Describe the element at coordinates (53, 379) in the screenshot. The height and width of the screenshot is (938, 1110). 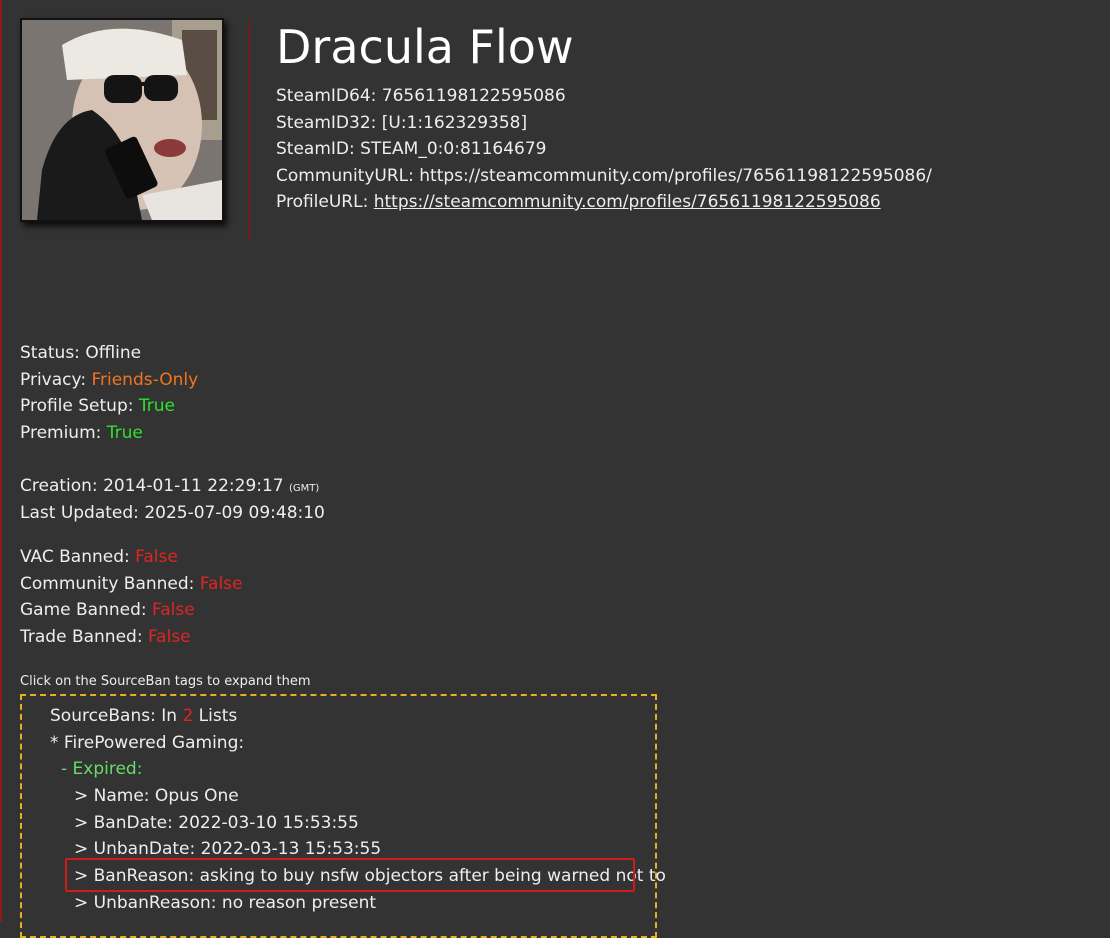
I see `privacy-label: Privacy:` at that location.